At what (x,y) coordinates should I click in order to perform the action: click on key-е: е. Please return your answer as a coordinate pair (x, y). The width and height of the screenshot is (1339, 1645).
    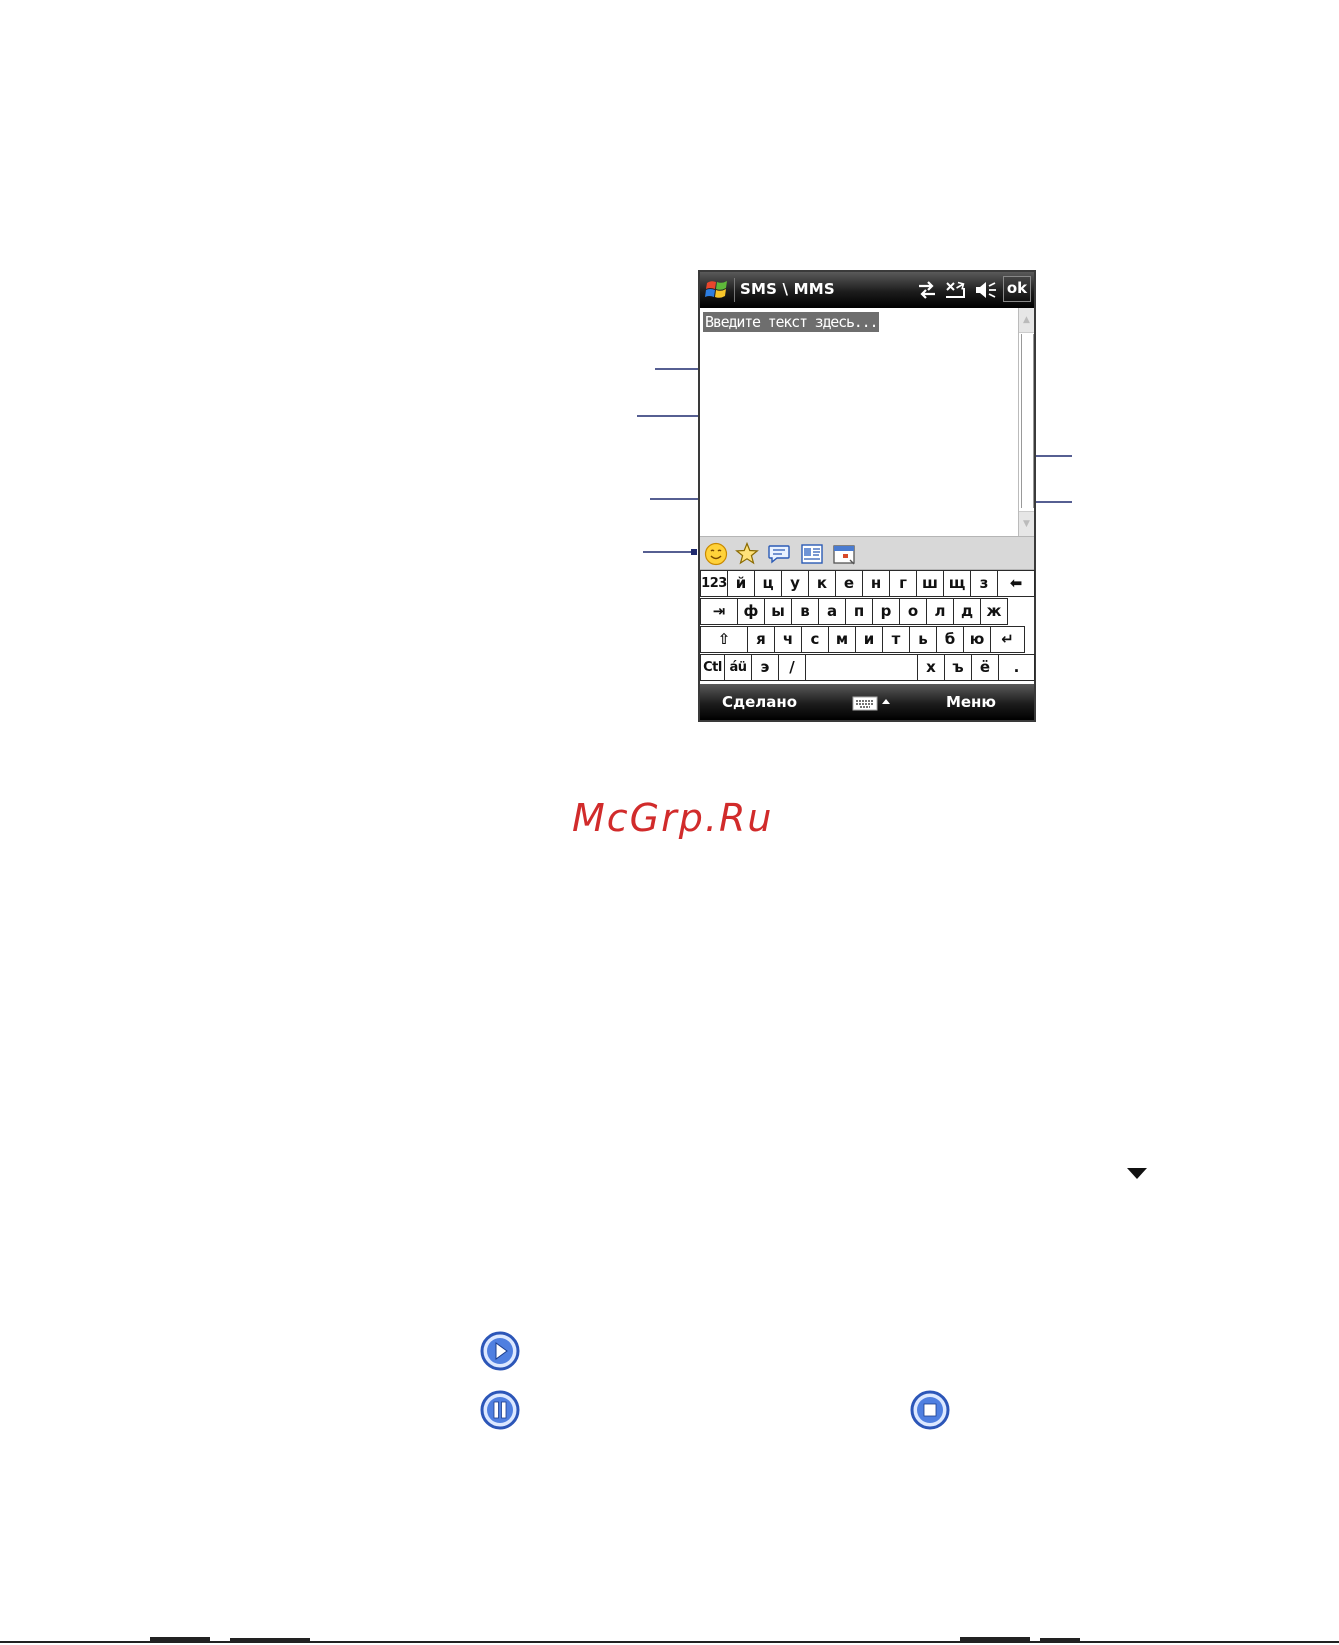
    Looking at the image, I should click on (849, 583).